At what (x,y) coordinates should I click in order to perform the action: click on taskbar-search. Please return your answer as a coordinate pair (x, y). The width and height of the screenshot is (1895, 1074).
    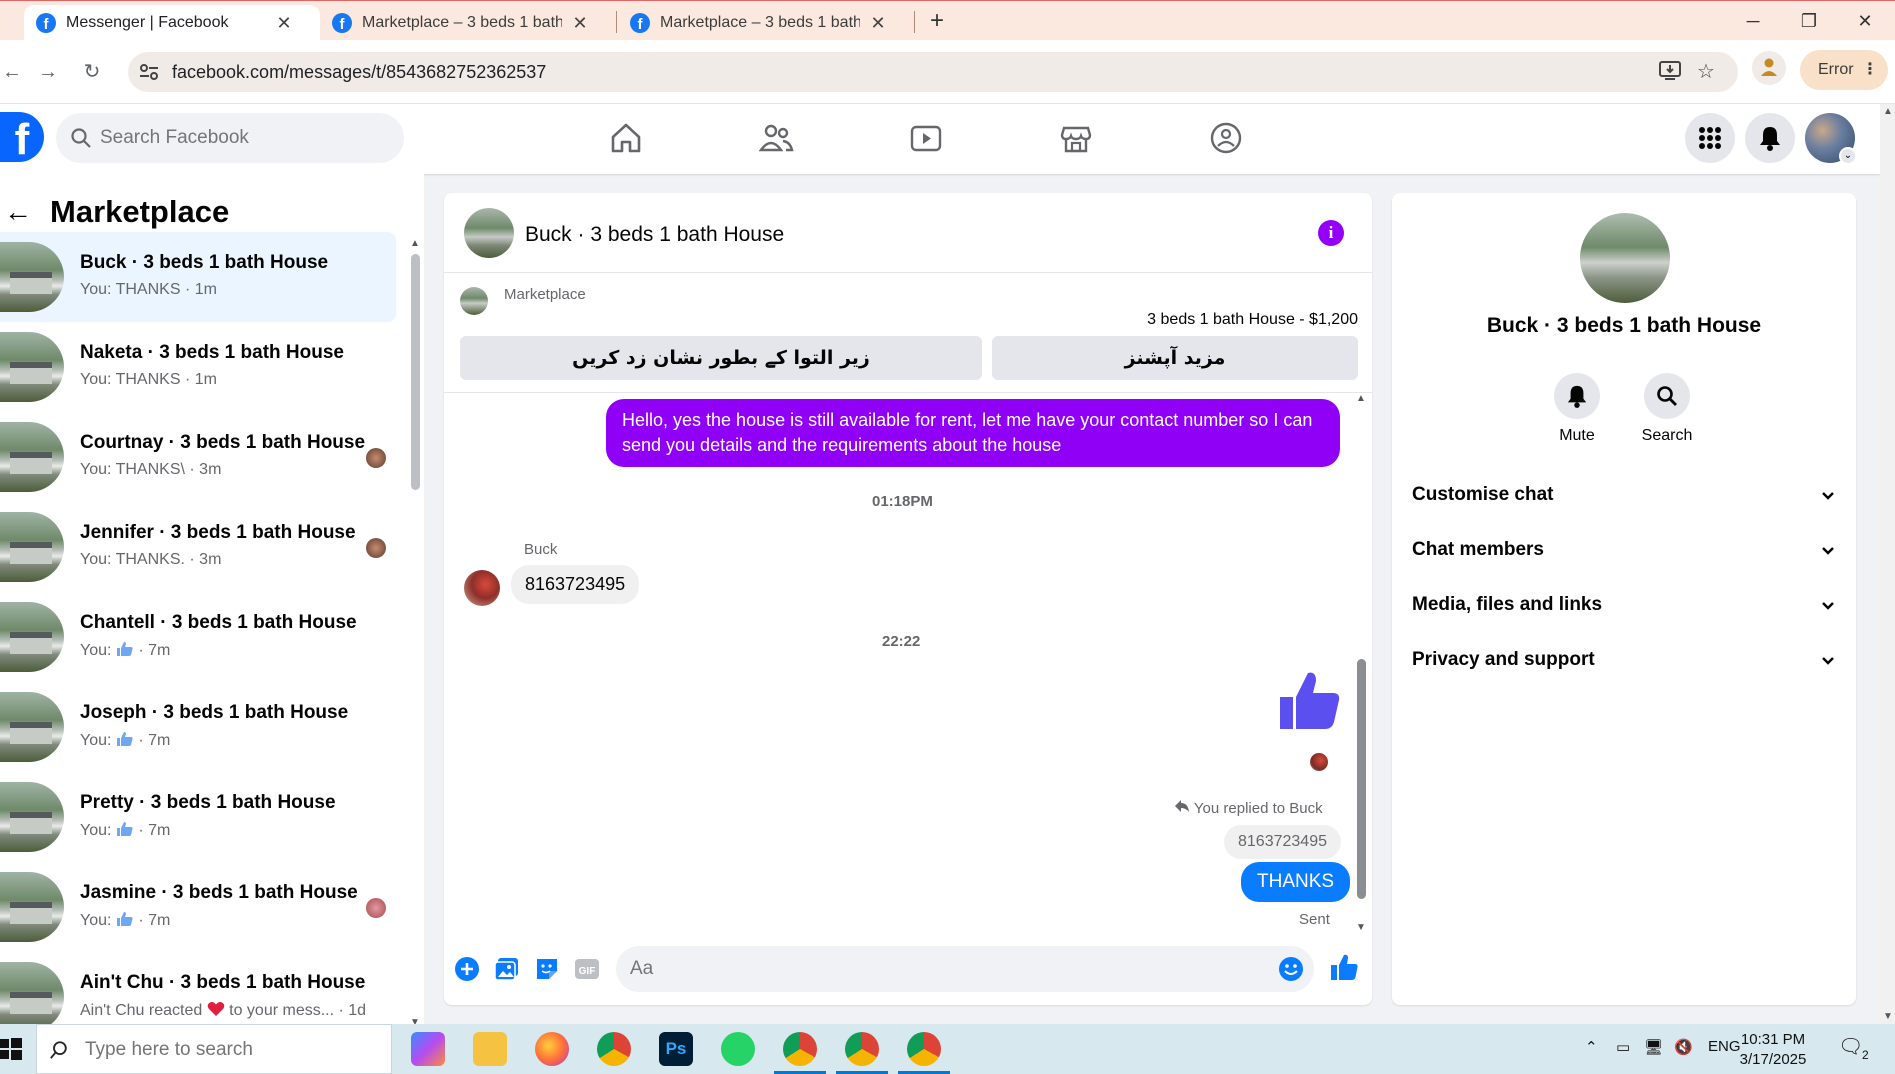
    Looking at the image, I should click on (214, 1049).